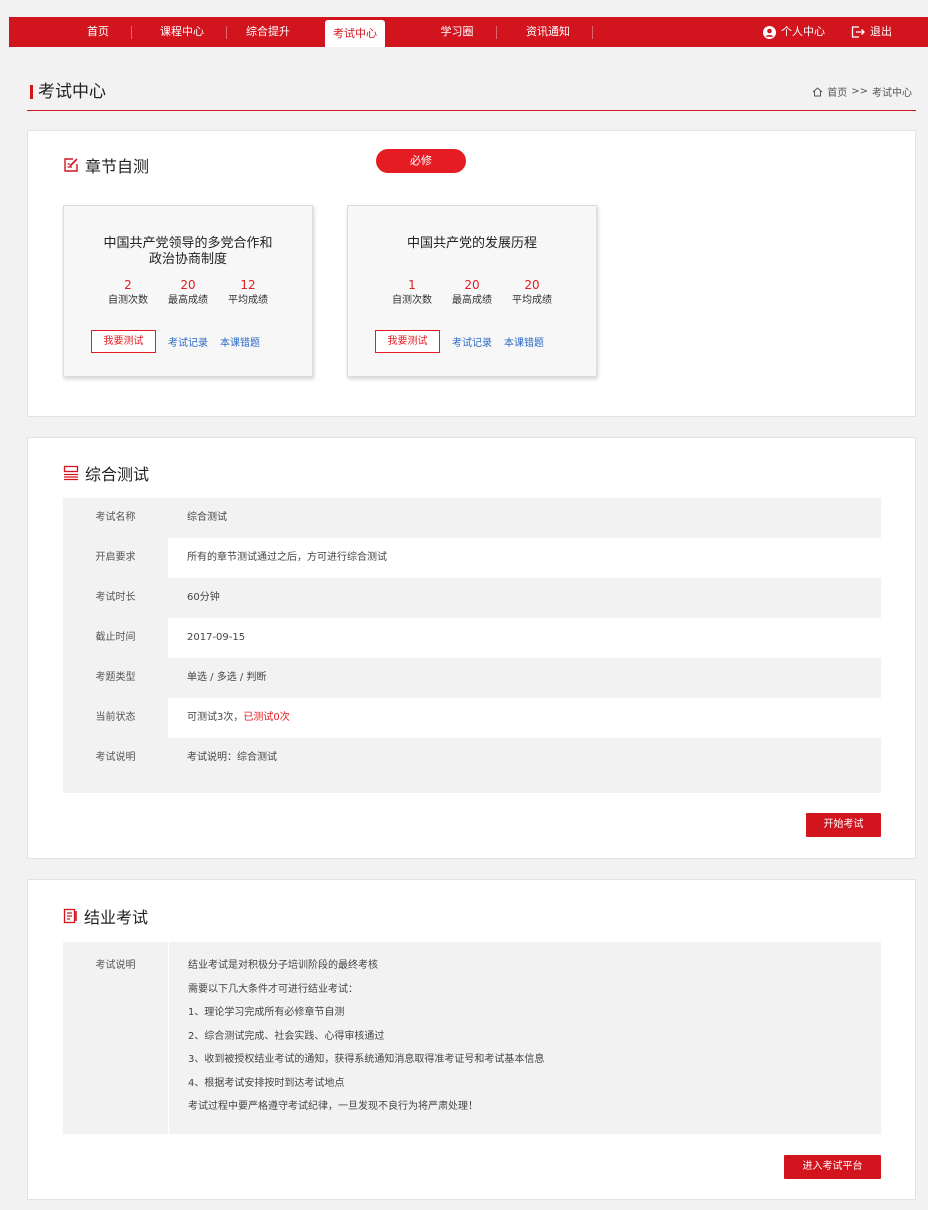 Image resolution: width=928 pixels, height=1210 pixels. Describe the element at coordinates (472, 558) in the screenshot. I see `info-row-open-requirement: 开启要求 所有的章节测试通过之后，方可进行综合测试` at that location.